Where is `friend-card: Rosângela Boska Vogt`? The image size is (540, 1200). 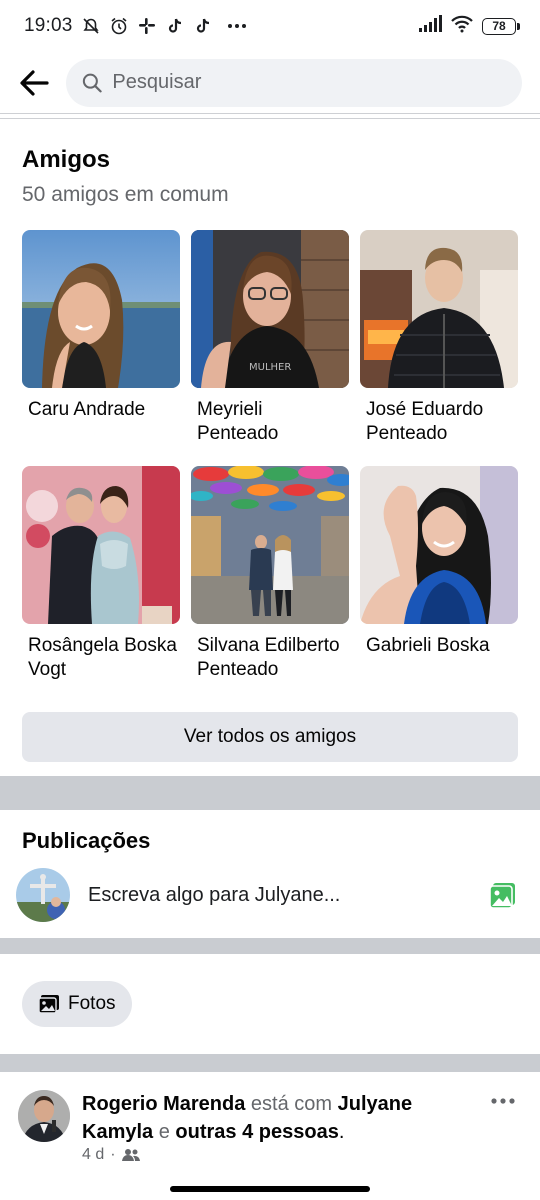
friend-card: Rosângela Boska Vogt is located at coordinates (101, 574).